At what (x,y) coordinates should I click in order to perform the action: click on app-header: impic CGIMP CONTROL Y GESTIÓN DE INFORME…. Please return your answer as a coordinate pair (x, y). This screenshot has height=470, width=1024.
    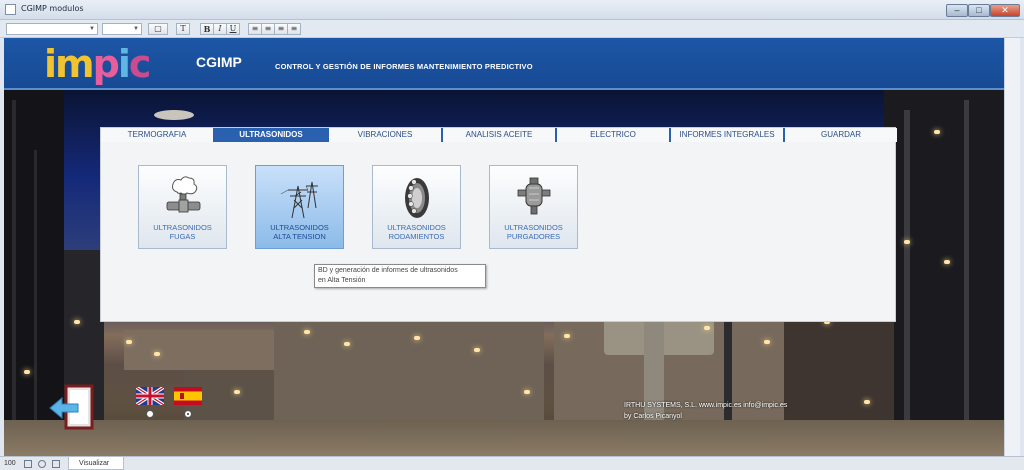
    Looking at the image, I should click on (504, 64).